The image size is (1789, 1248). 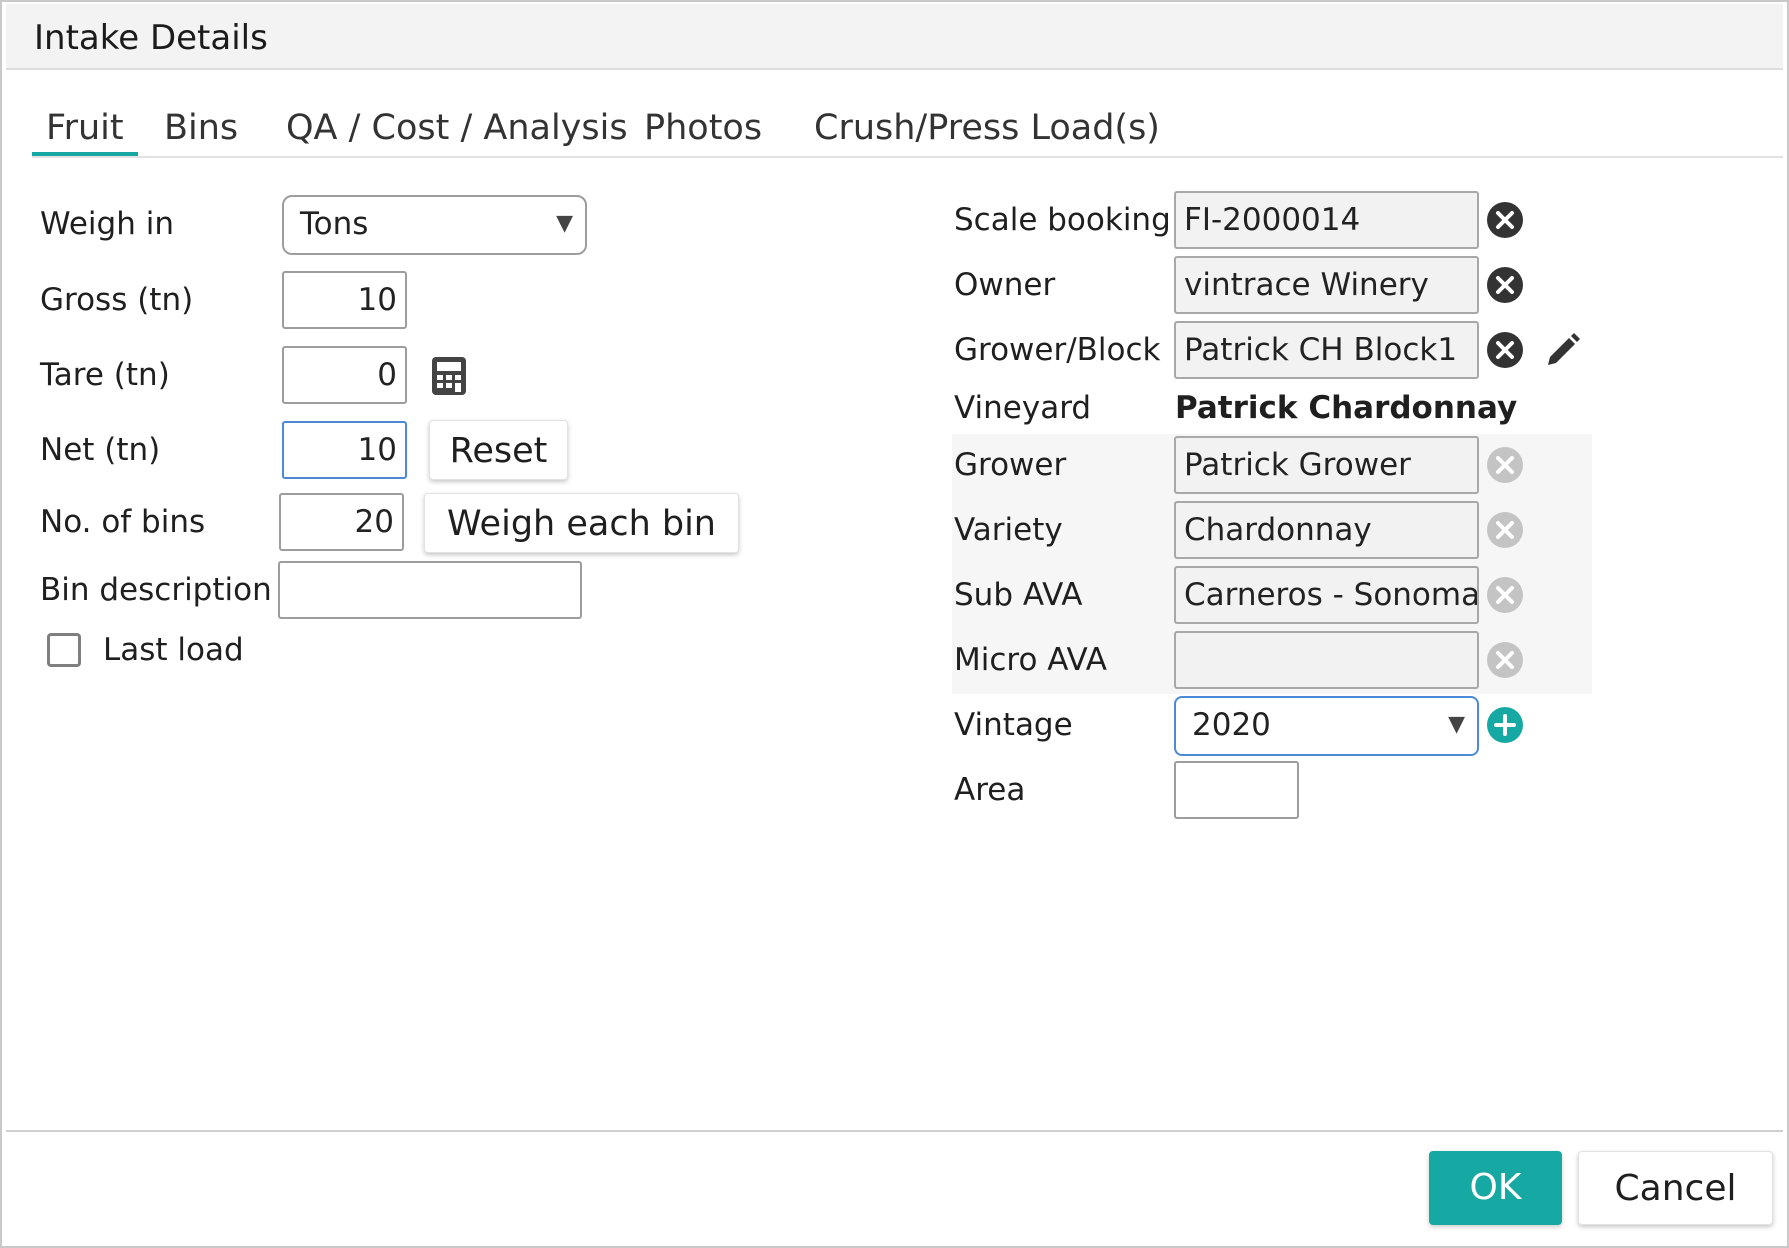 I want to click on add-vintage-icon, so click(x=1505, y=725).